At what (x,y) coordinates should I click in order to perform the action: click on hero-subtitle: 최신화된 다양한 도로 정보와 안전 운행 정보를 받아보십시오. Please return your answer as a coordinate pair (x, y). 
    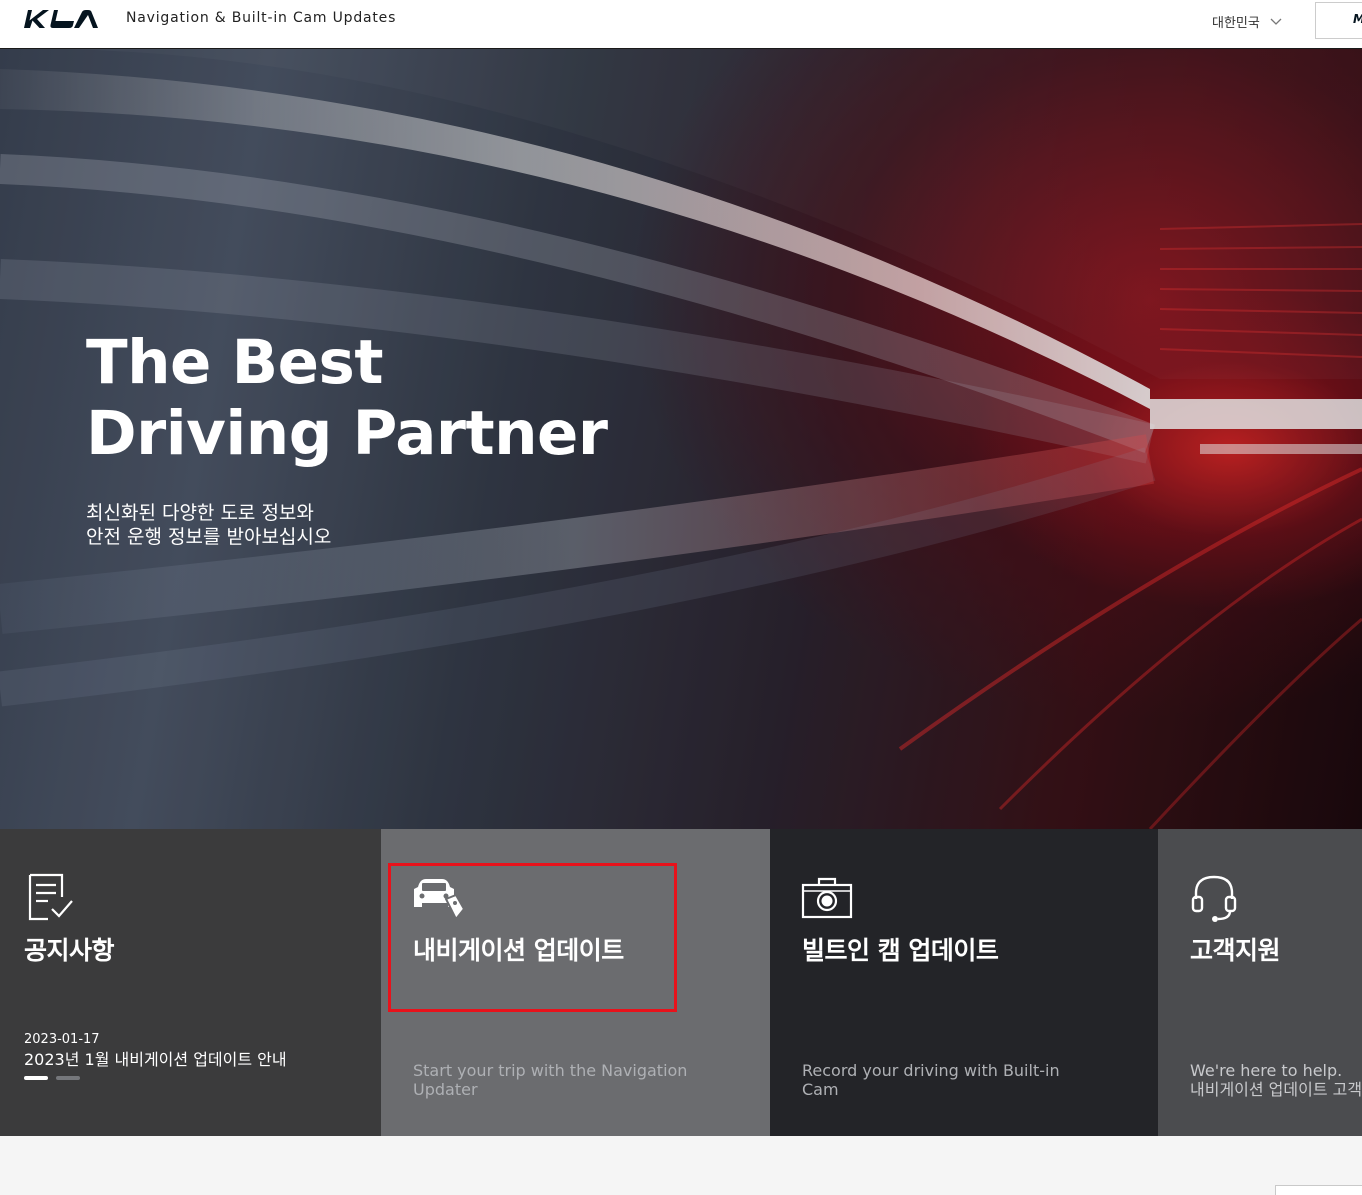
    Looking at the image, I should click on (209, 525).